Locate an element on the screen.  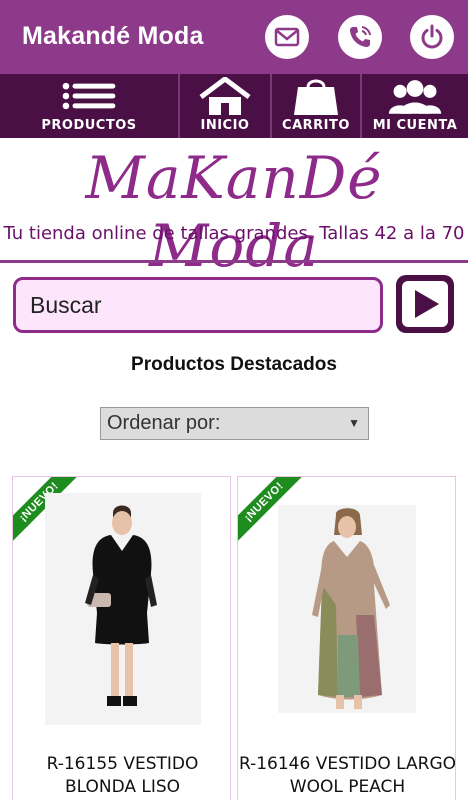
search-input is located at coordinates (198, 305).